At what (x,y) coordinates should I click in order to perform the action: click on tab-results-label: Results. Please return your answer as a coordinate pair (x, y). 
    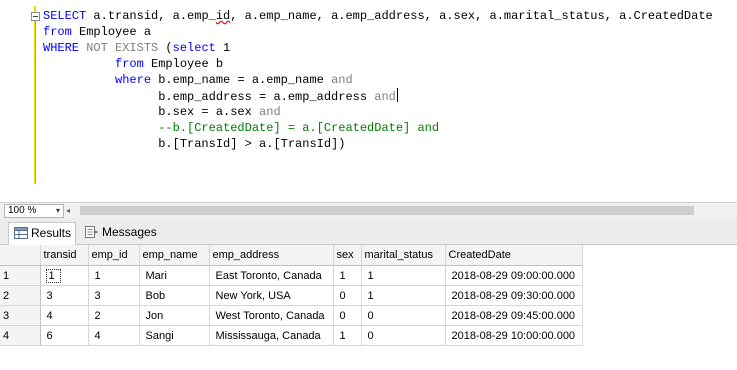
    Looking at the image, I should click on (51, 233).